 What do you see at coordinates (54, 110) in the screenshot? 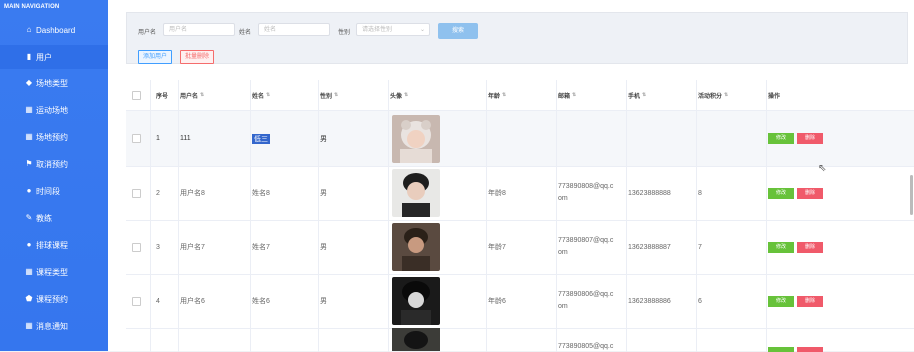
I see `sidebar-item-sports-venue: ▦ 运动场地` at bounding box center [54, 110].